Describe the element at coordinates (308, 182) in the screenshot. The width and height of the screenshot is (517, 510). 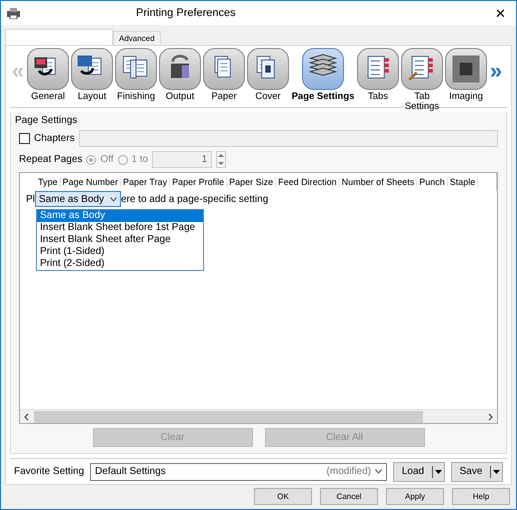
I see `column-header: Feed Direction` at that location.